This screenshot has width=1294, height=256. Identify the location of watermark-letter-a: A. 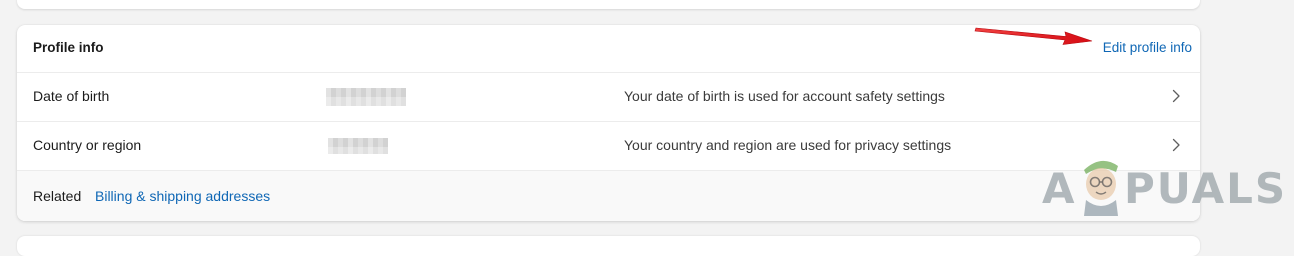
(1059, 188).